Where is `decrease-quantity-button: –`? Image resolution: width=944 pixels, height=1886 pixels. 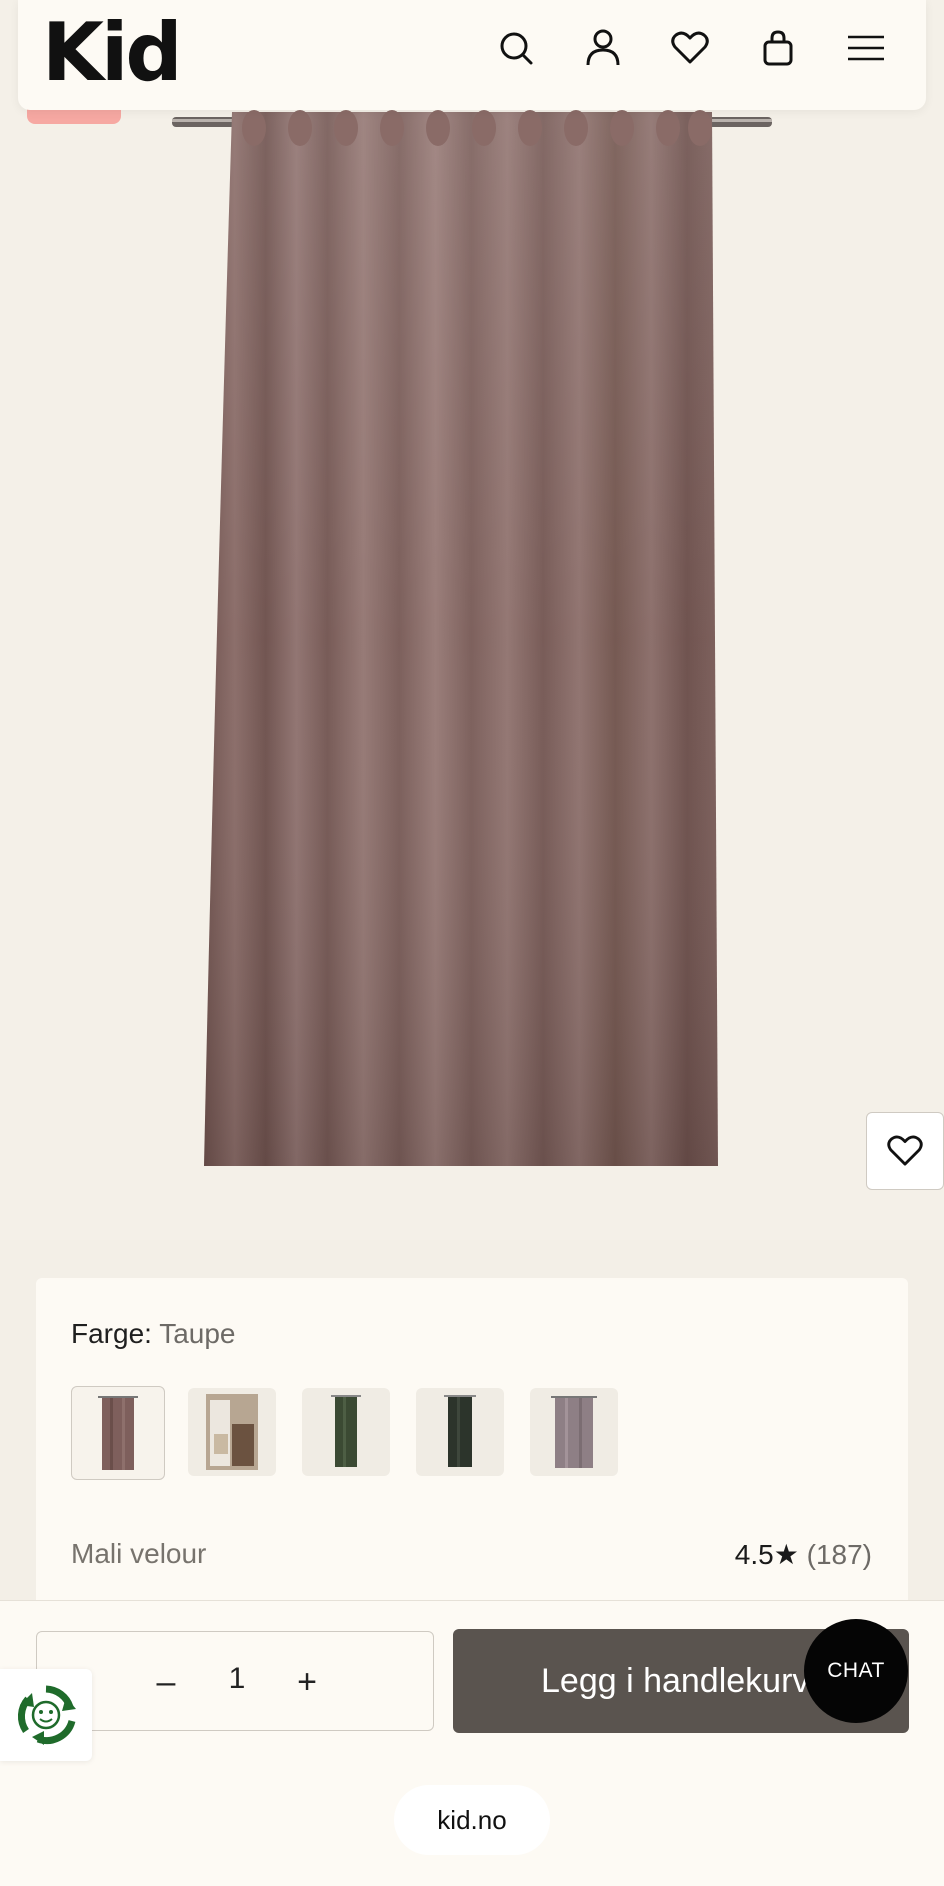 decrease-quantity-button: – is located at coordinates (166, 1682).